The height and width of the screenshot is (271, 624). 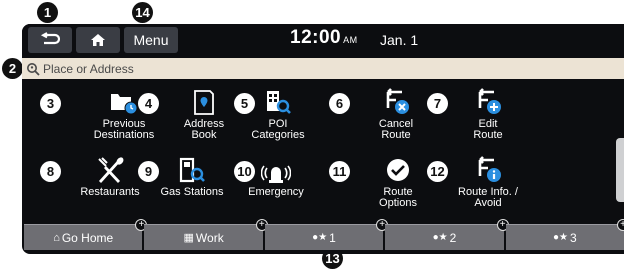 What do you see at coordinates (398, 170) in the screenshot?
I see `route-options-icon` at bounding box center [398, 170].